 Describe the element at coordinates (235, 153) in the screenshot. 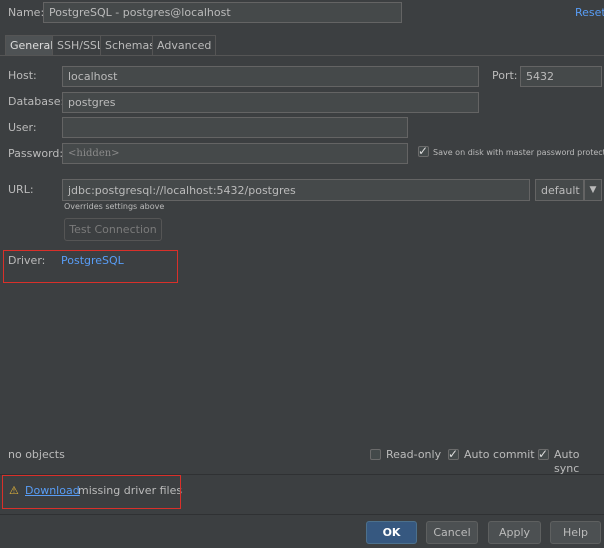

I see `password-input: <hidden>` at that location.